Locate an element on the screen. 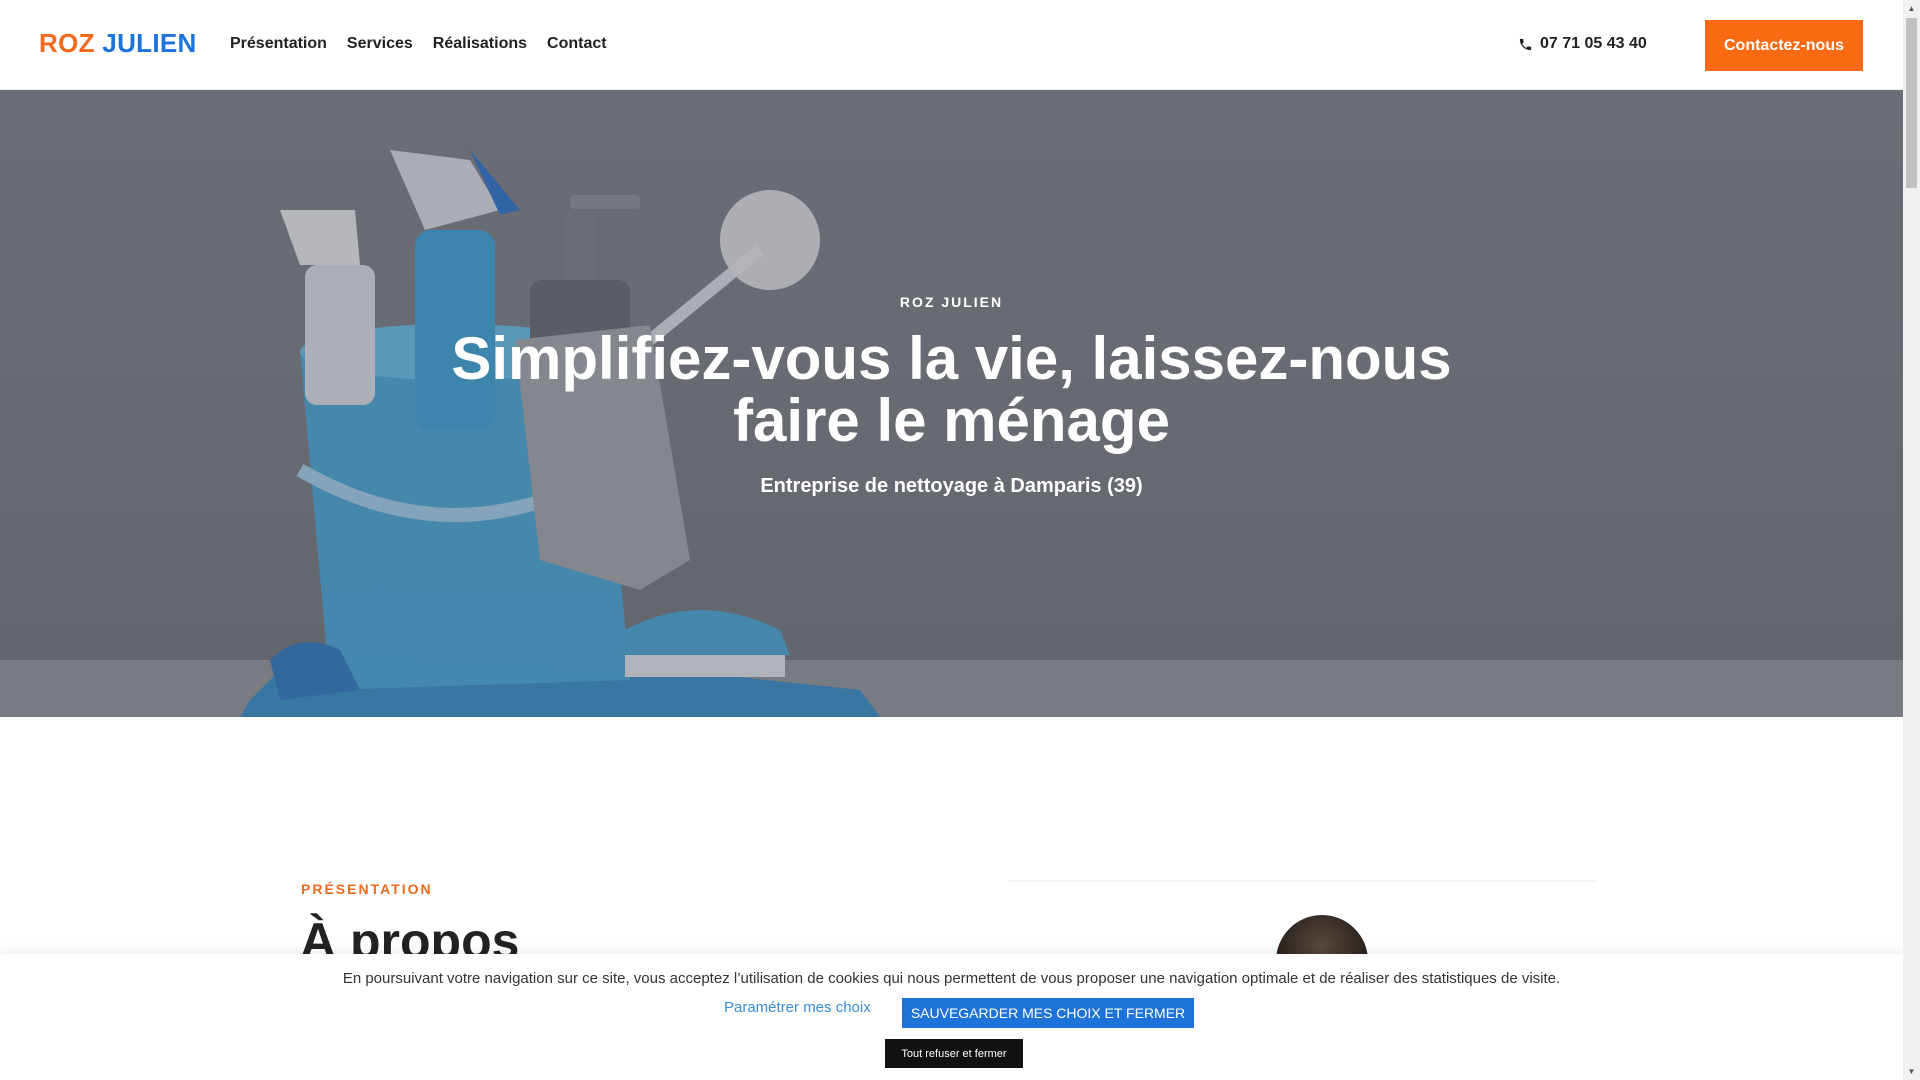 This screenshot has width=1920, height=1080. about-eyebrow: PRÉSENTATION is located at coordinates (367, 889).